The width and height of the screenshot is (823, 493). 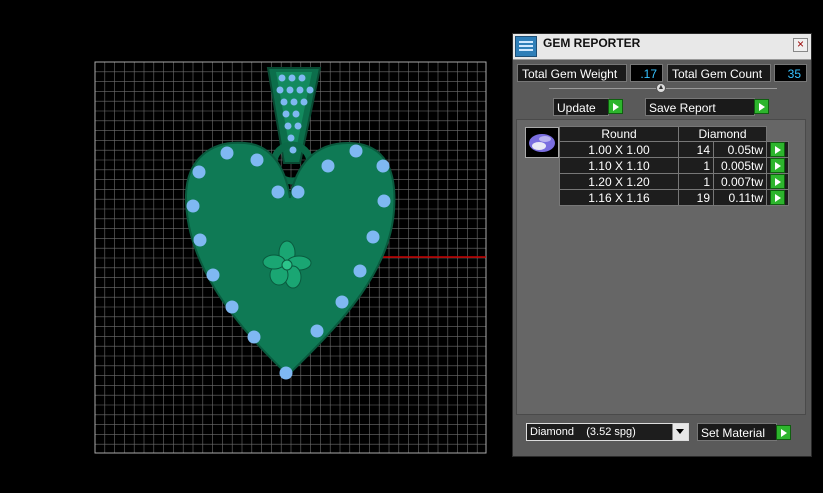 What do you see at coordinates (740, 165) in the screenshot?
I see `gem-weight: 0.005tw` at bounding box center [740, 165].